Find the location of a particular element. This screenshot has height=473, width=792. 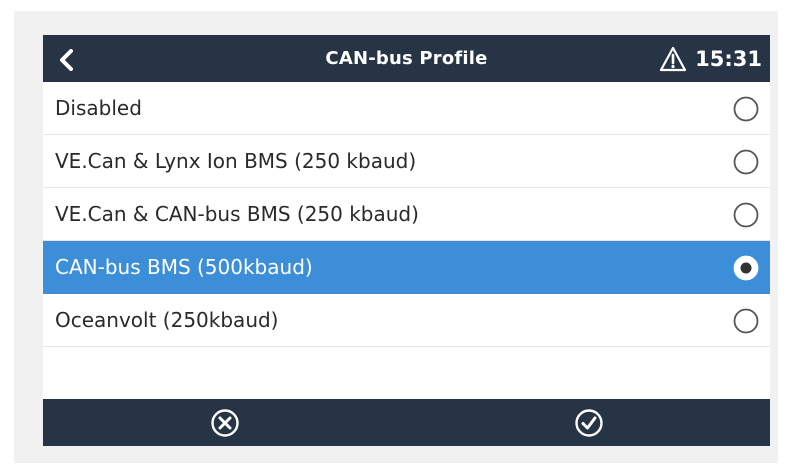

cancel-circle-icon is located at coordinates (224, 423).